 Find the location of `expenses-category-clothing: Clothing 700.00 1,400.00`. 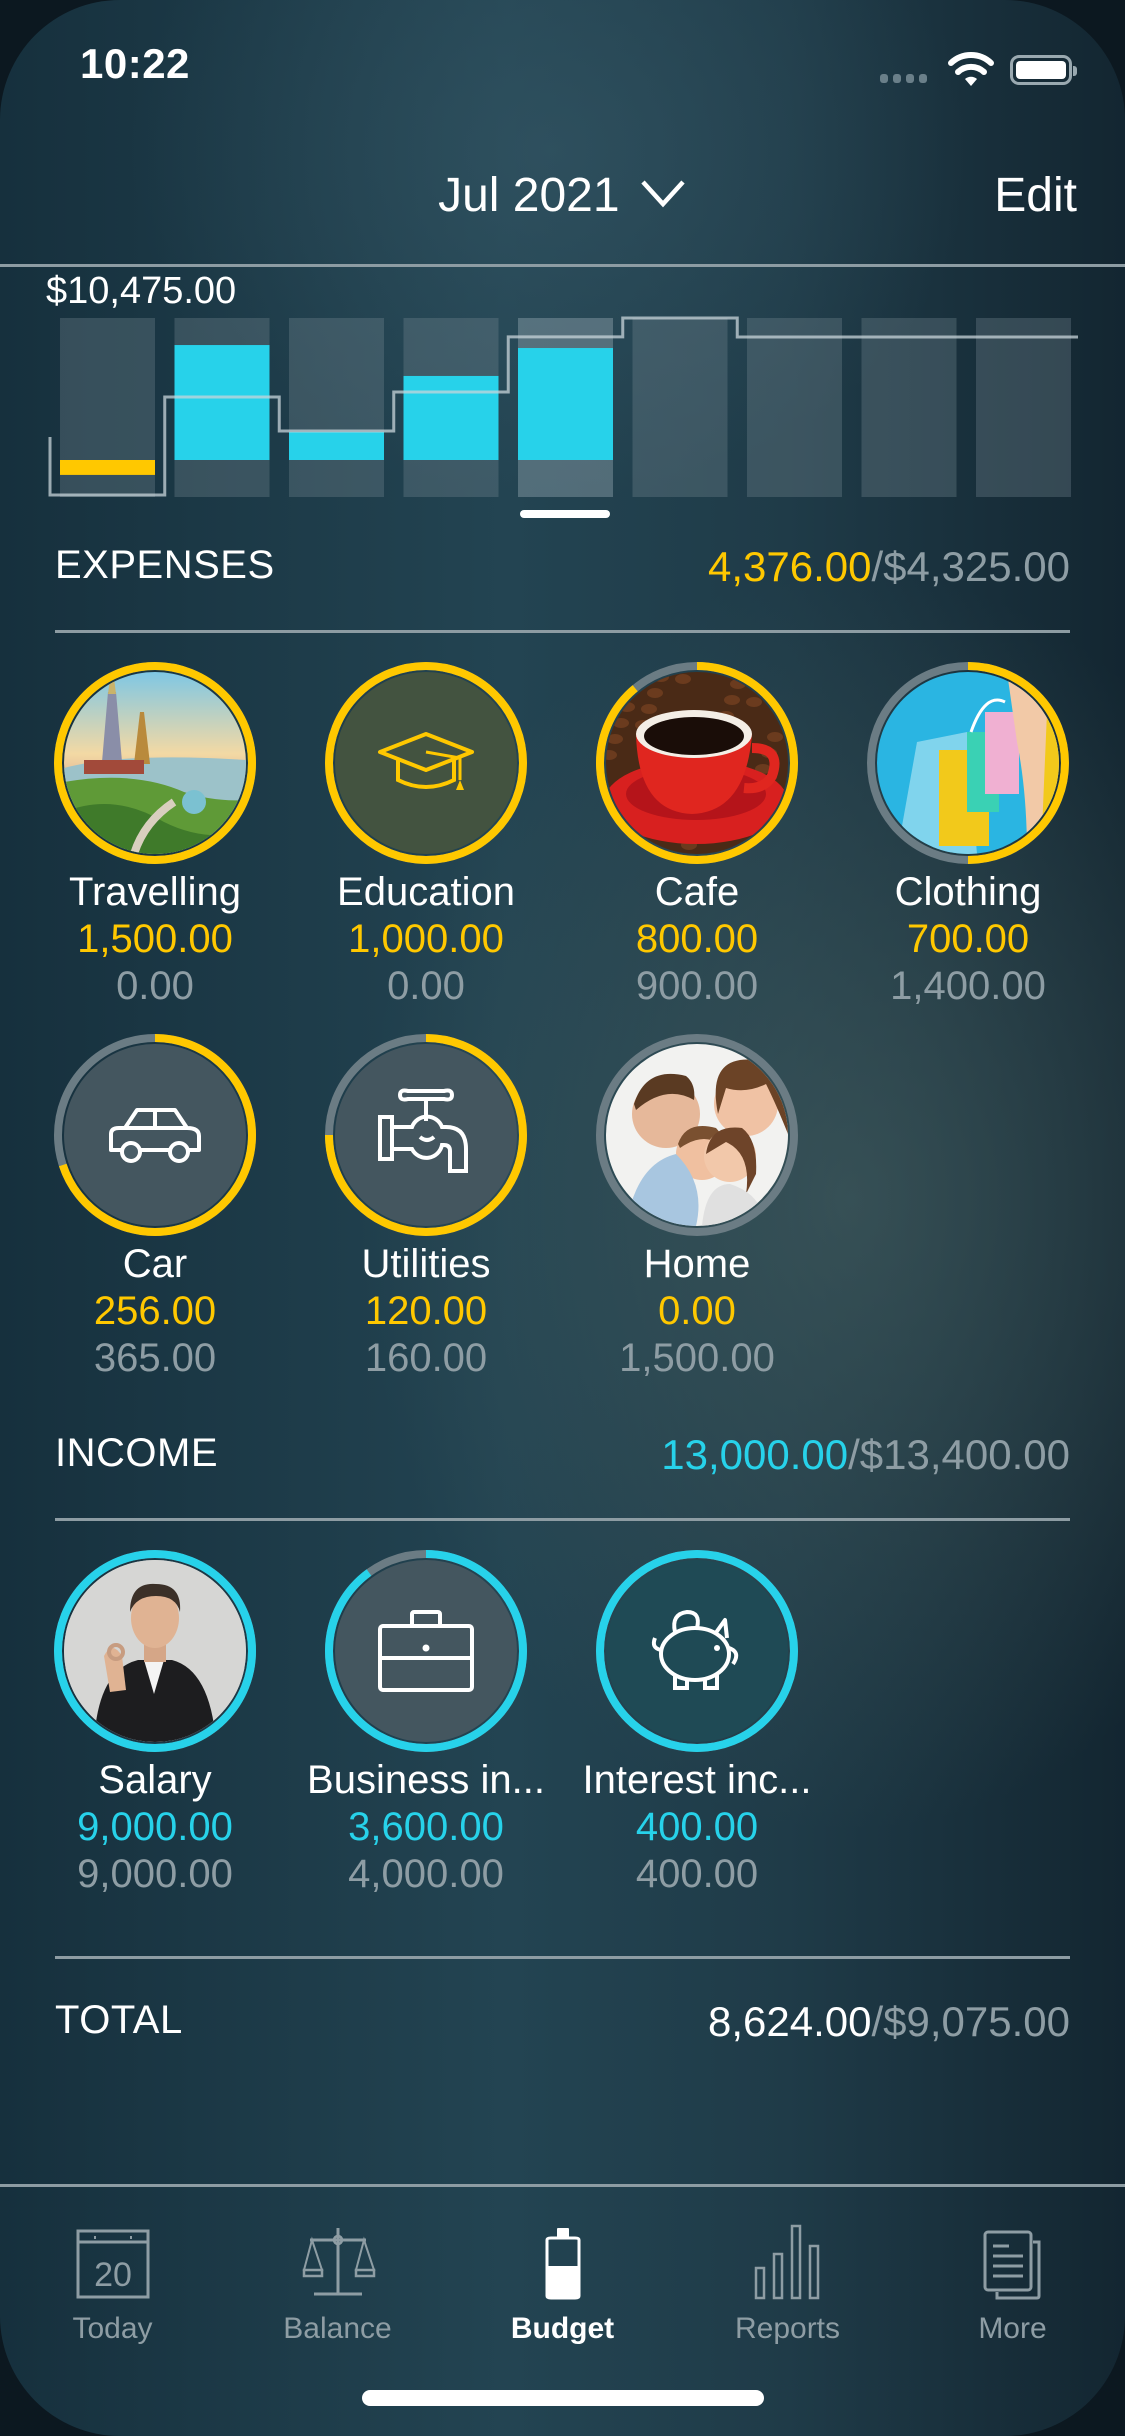

expenses-category-clothing: Clothing 700.00 1,400.00 is located at coordinates (968, 834).